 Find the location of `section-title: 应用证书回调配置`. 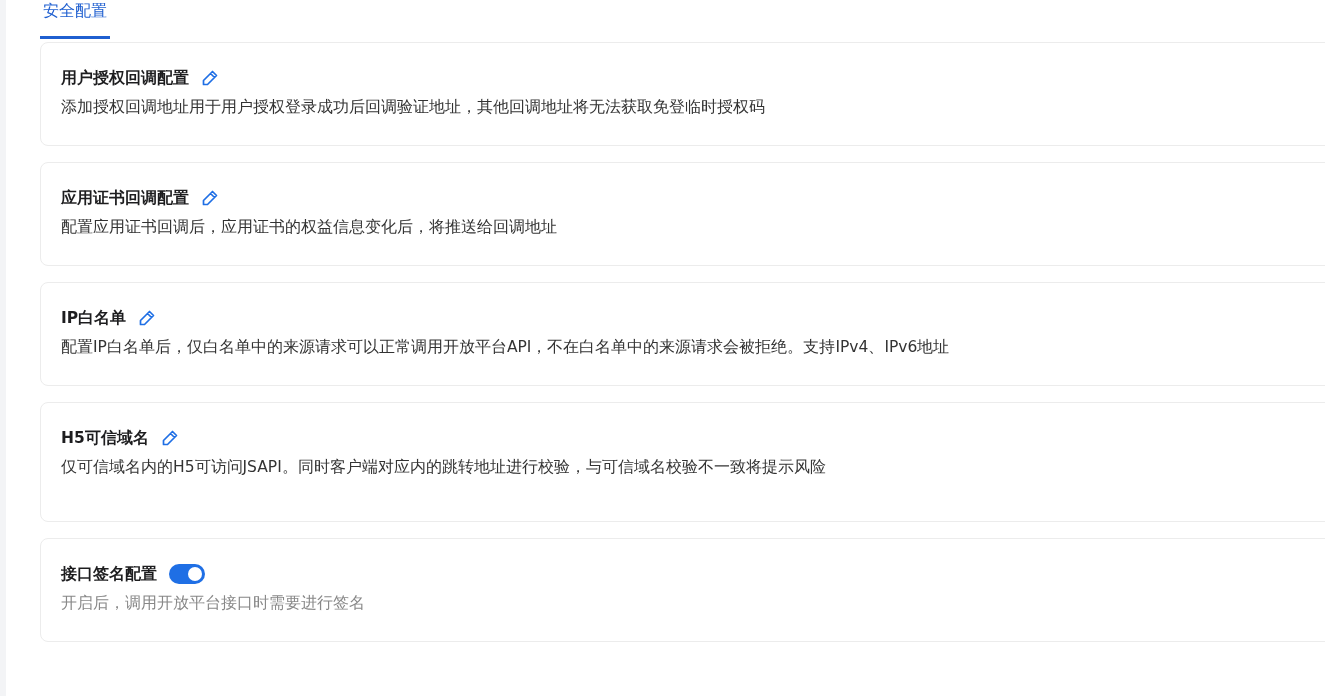

section-title: 应用证书回调配置 is located at coordinates (125, 198).